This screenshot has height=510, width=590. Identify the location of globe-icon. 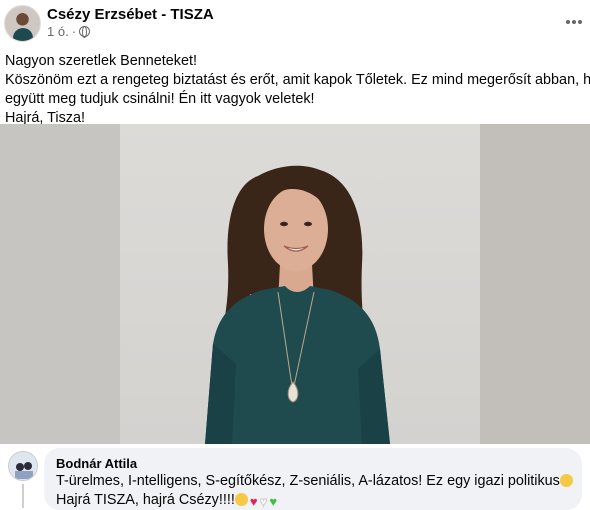
(85, 32).